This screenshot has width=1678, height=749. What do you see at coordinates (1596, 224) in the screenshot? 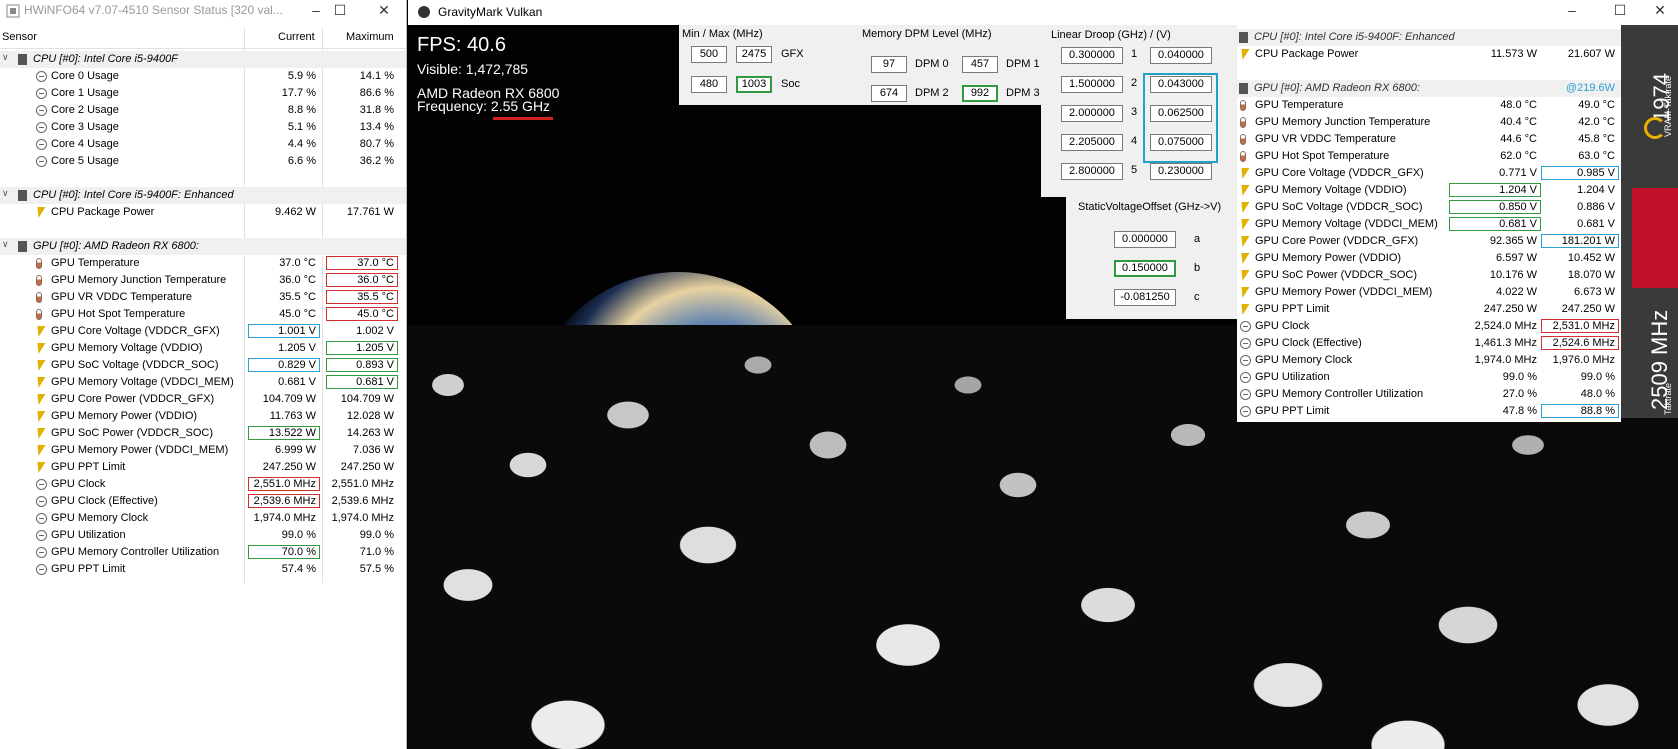
I see `maximum-value: 0.681 V` at bounding box center [1596, 224].